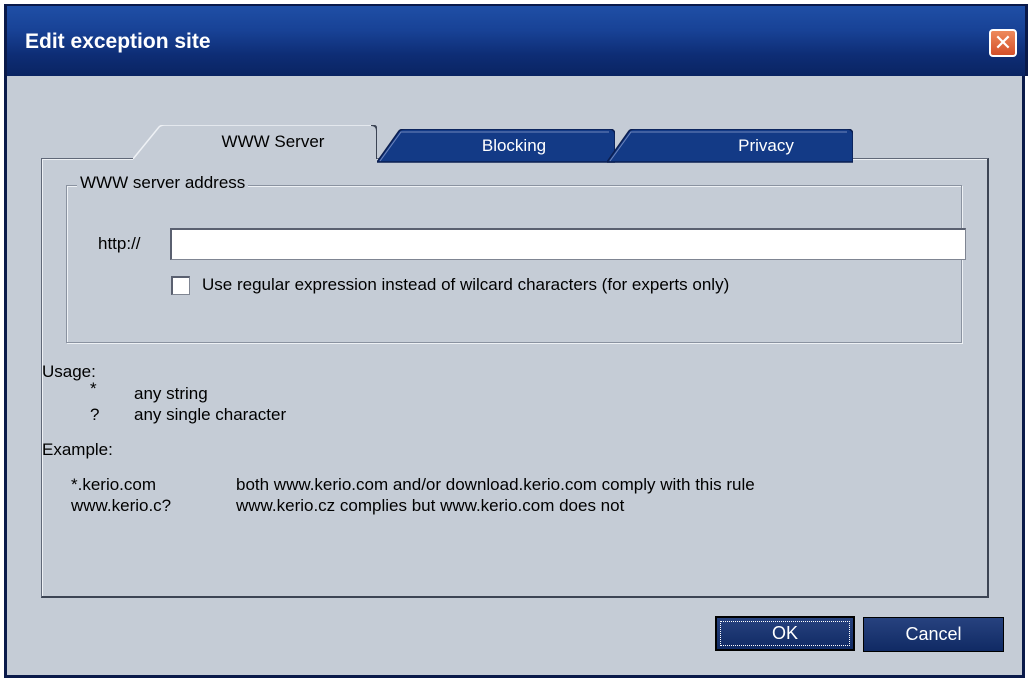 The width and height of the screenshot is (1028, 679). I want to click on dialog-title: Edit exception site, so click(118, 41).